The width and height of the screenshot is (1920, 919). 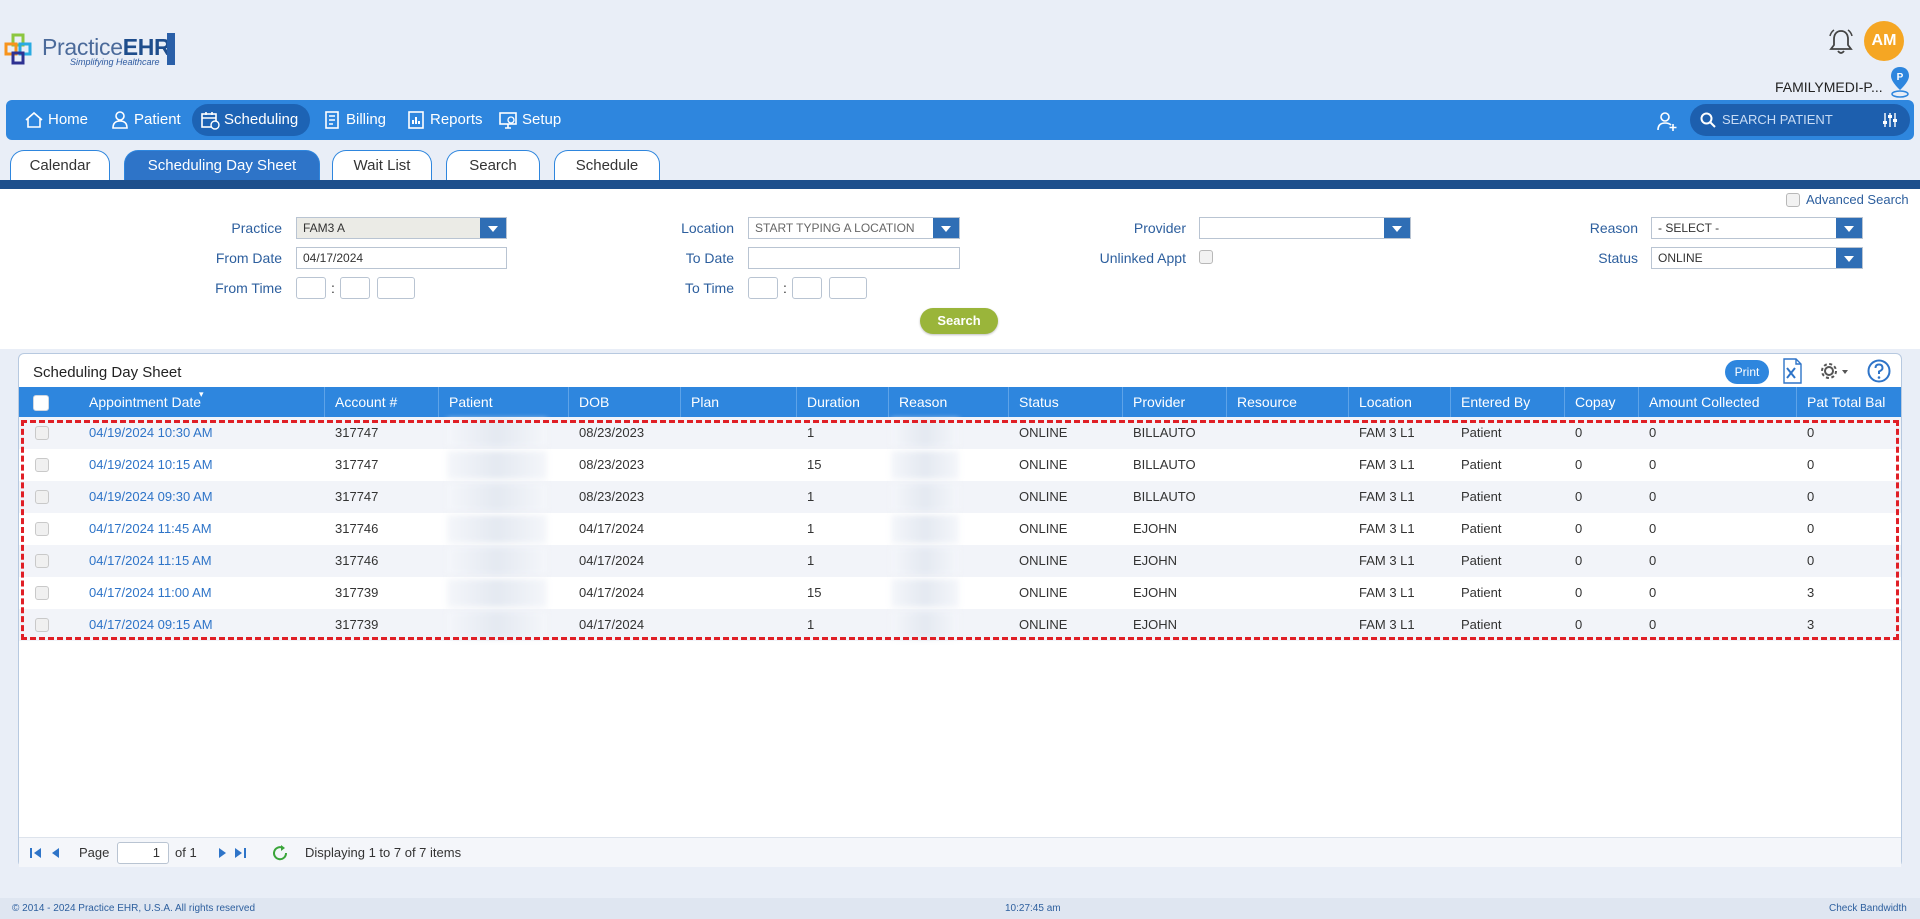 I want to click on appointment-date-link: 04/19/2024 10:15 AM, so click(x=146, y=465).